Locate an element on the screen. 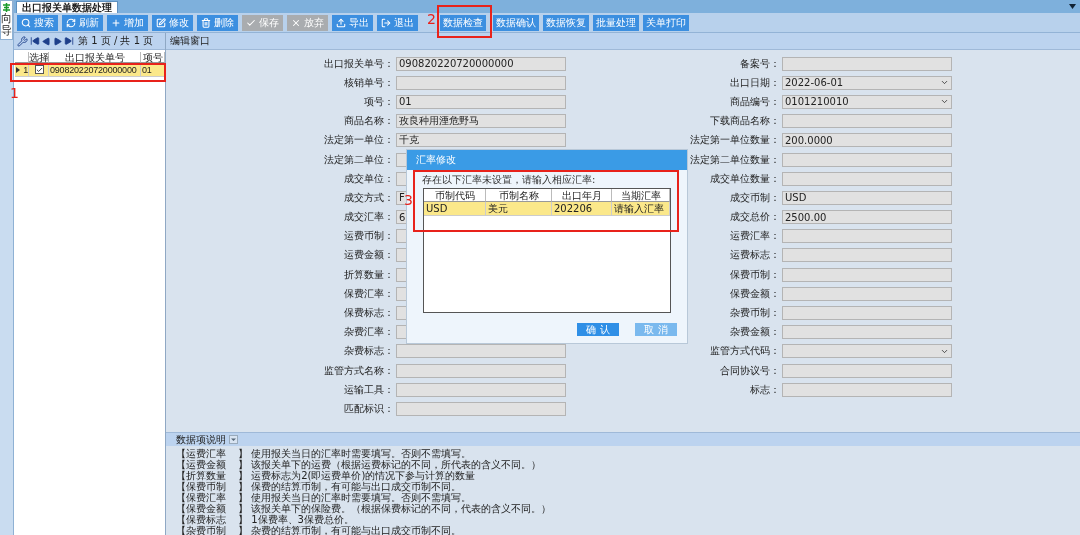 The height and width of the screenshot is (535, 1080). field-label: 成交单位数量： is located at coordinates (745, 178).